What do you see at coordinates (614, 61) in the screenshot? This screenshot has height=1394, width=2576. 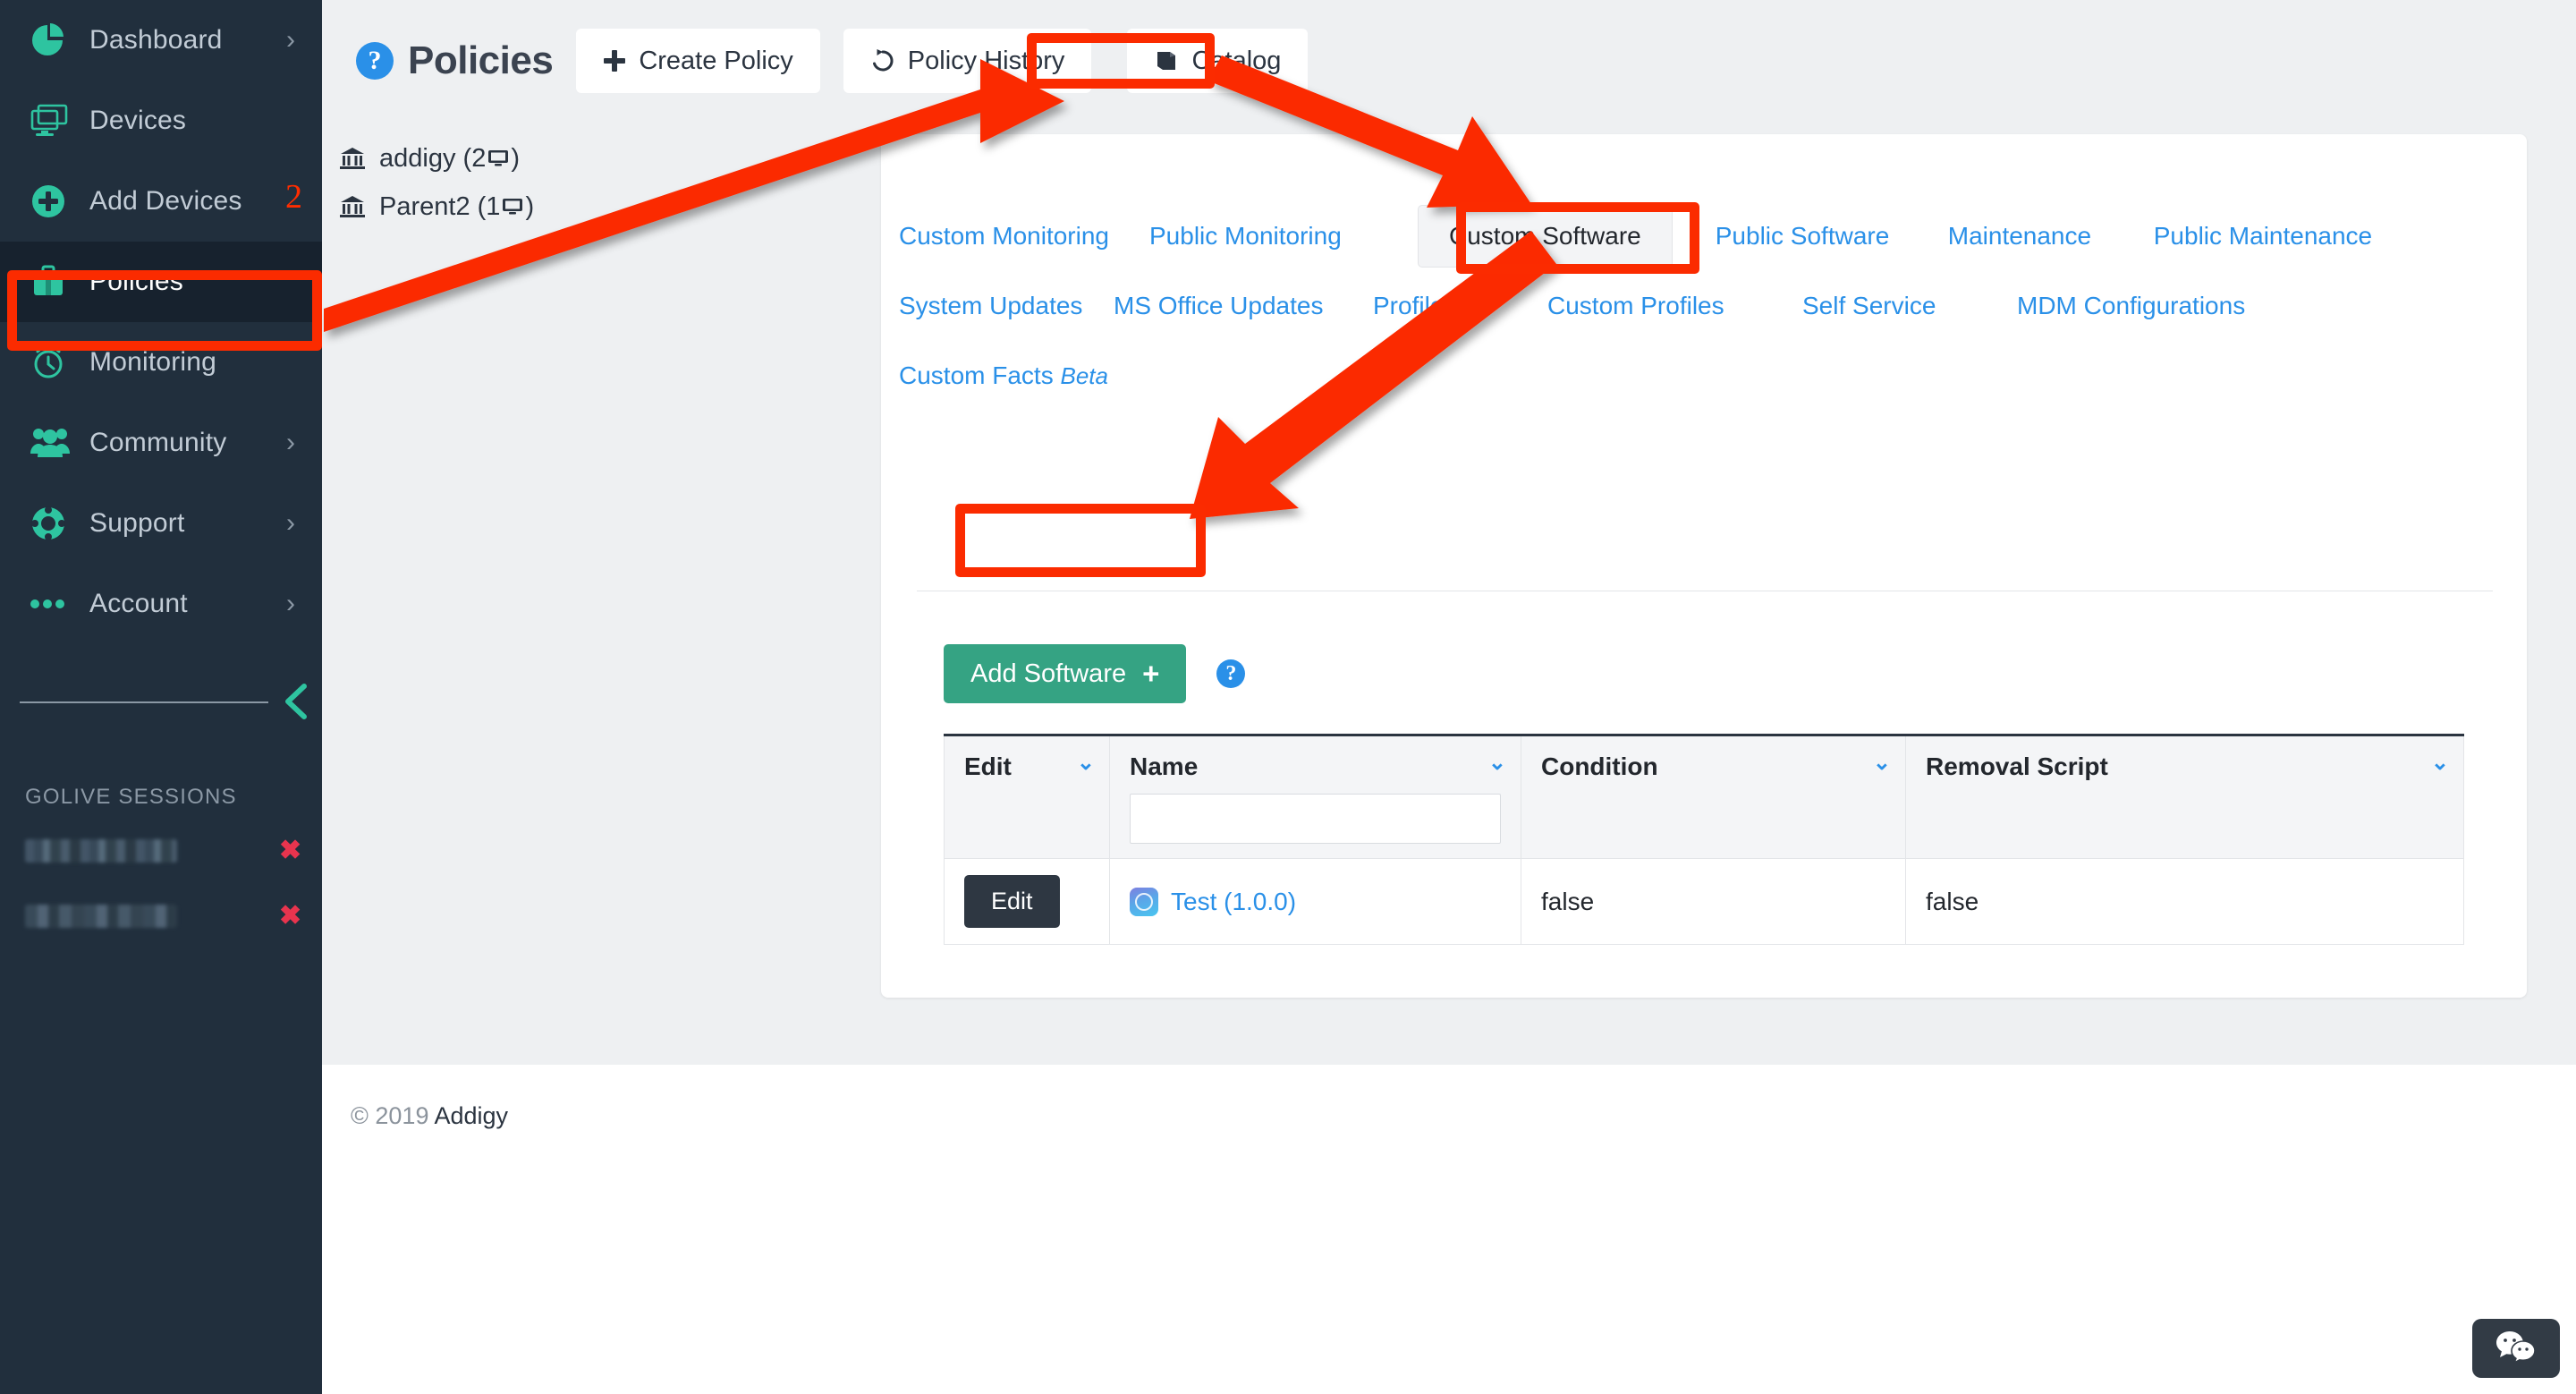 I see `plus-icon` at bounding box center [614, 61].